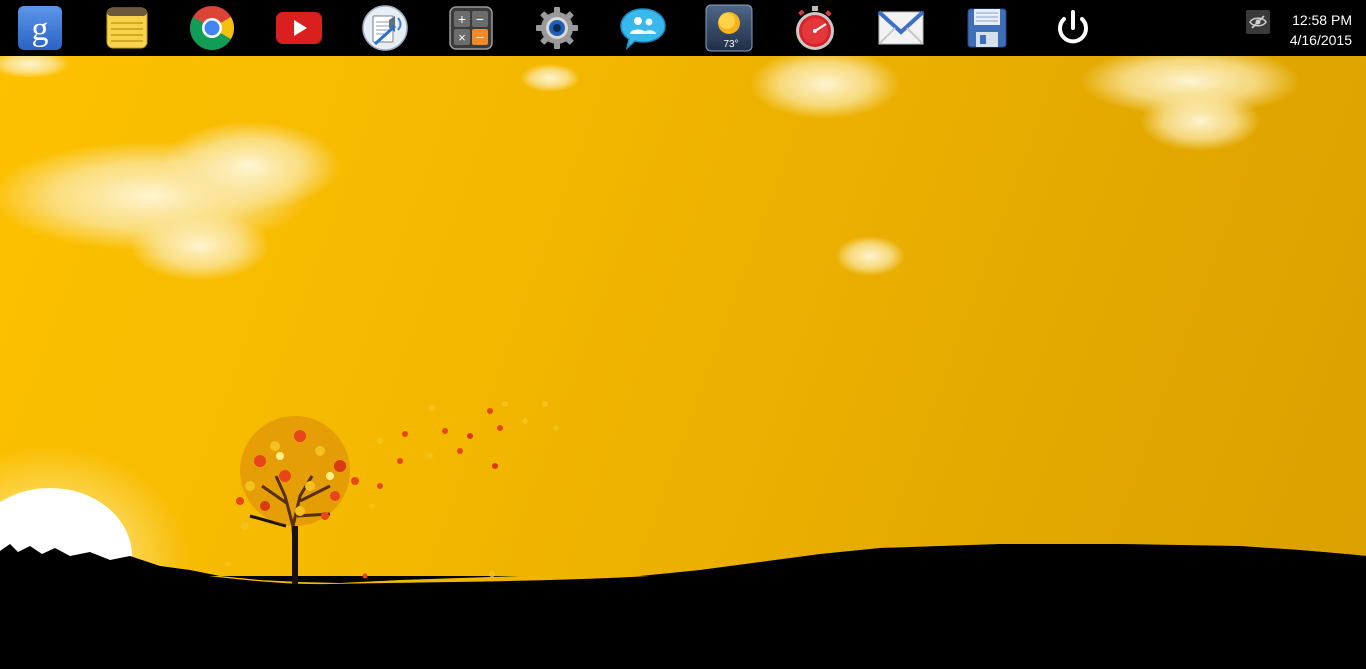 The image size is (1366, 669). Describe the element at coordinates (385, 28) in the screenshot. I see `speaker-document-icon` at that location.